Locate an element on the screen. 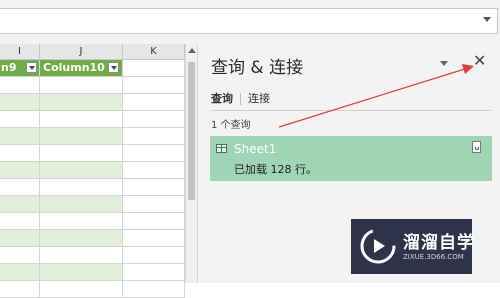 This screenshot has height=298, width=500. refresh-arrow-icon is located at coordinates (477, 148).